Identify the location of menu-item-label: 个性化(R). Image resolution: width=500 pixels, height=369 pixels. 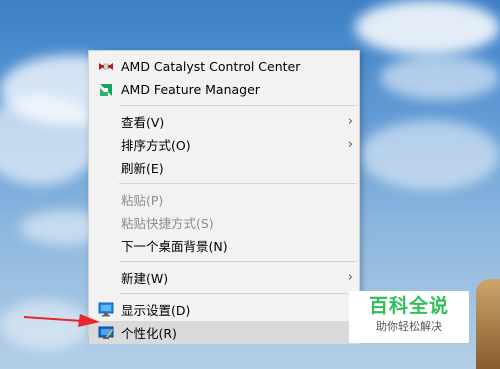
(149, 333).